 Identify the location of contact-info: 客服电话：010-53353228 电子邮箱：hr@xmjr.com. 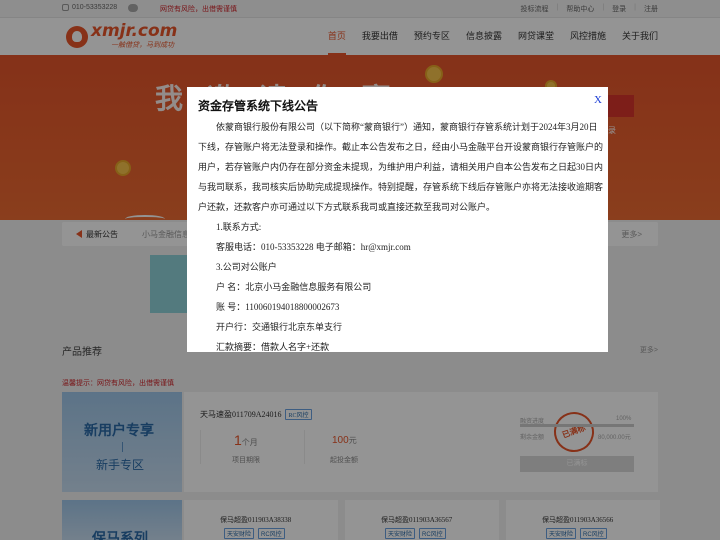
(313, 247).